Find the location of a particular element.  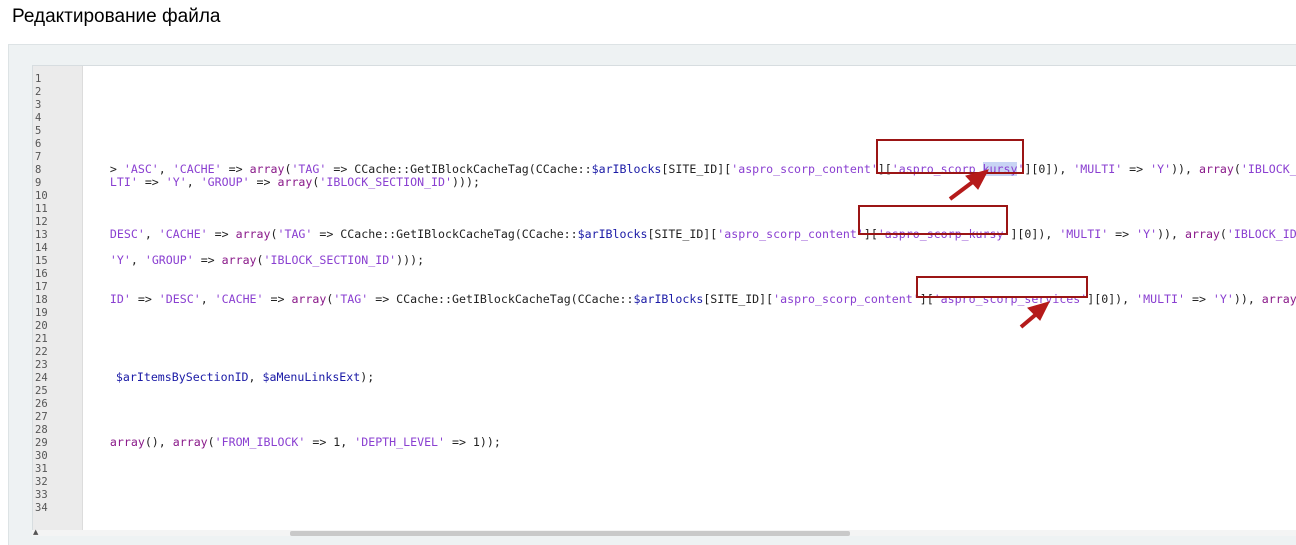

arrow-icon is located at coordinates (1034, 315).